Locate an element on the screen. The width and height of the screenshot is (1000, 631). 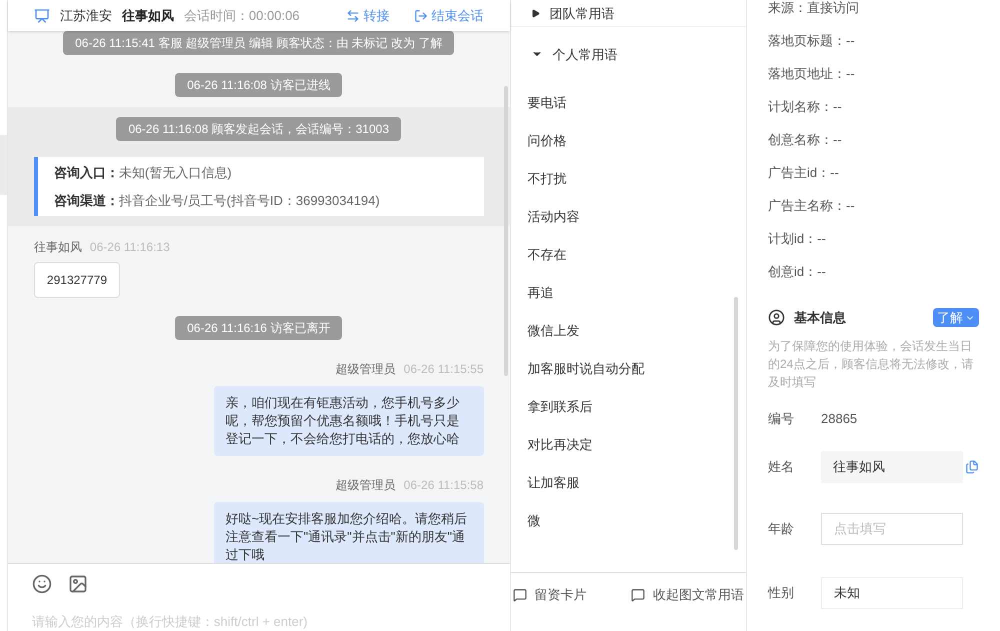
phrase-item: 让加客服 is located at coordinates (628, 483).